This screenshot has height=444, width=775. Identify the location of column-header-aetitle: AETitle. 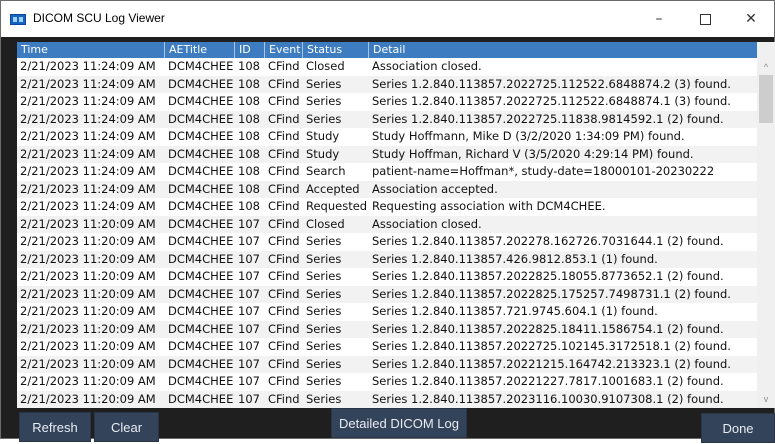
(200, 50).